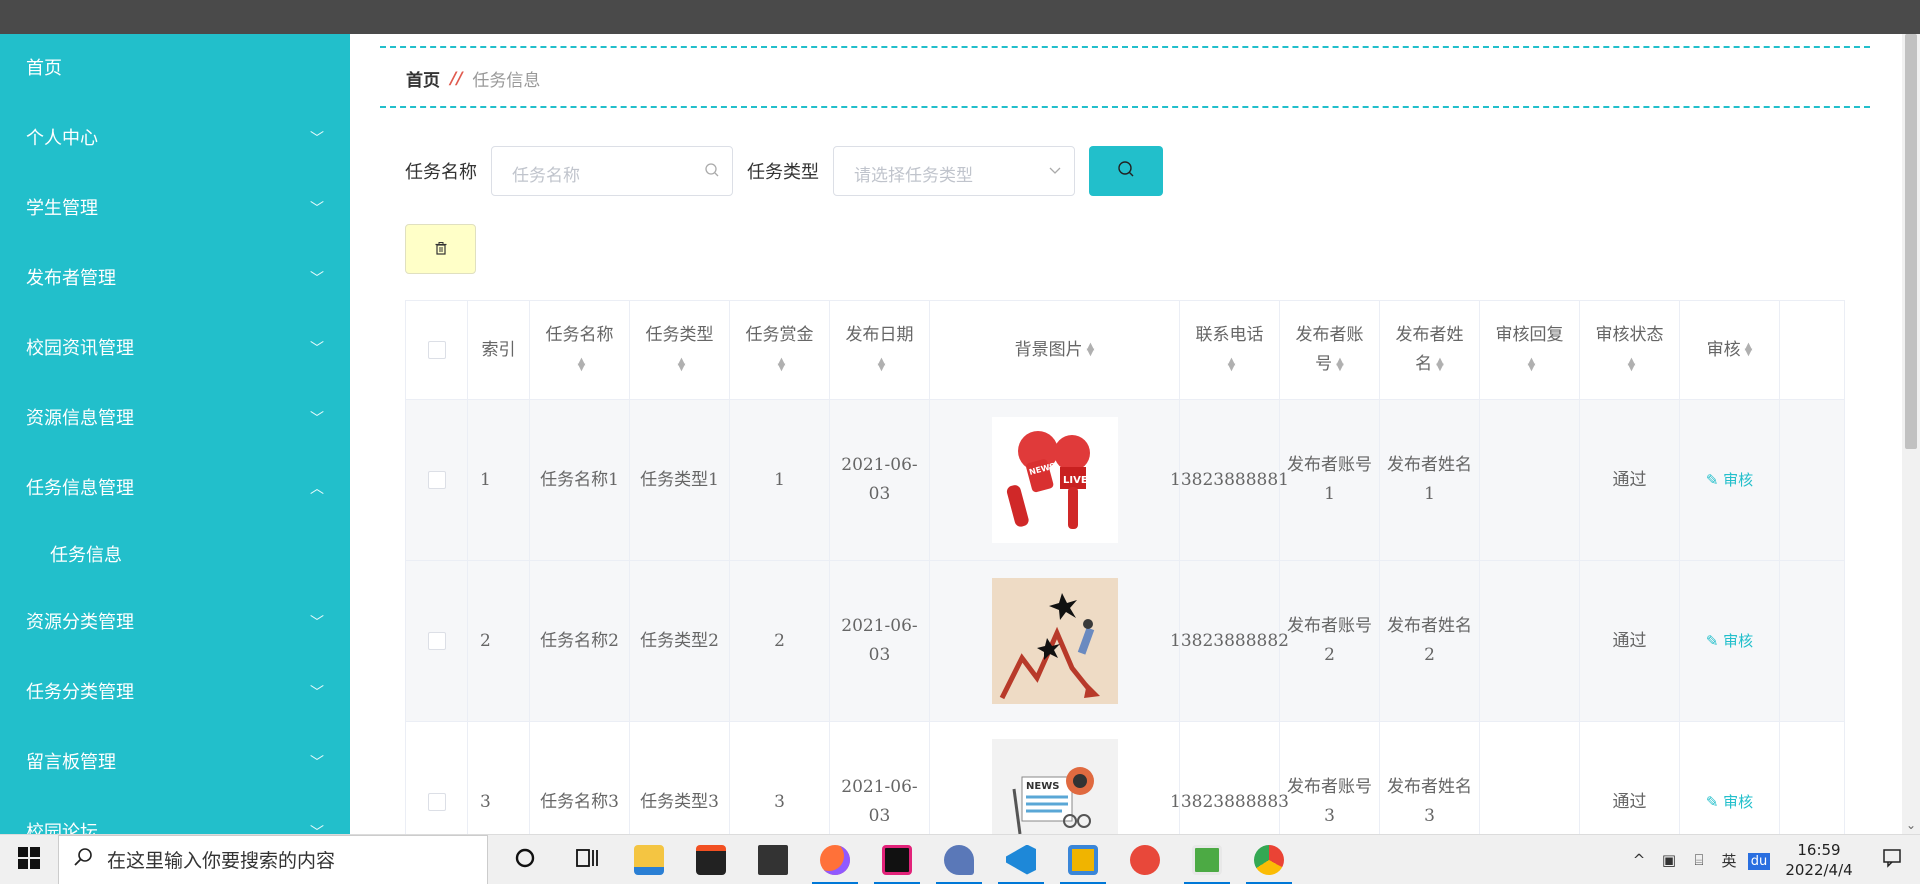 This screenshot has width=1920, height=884. Describe the element at coordinates (954, 171) in the screenshot. I see `task-type-select: 请选择任务类型` at that location.